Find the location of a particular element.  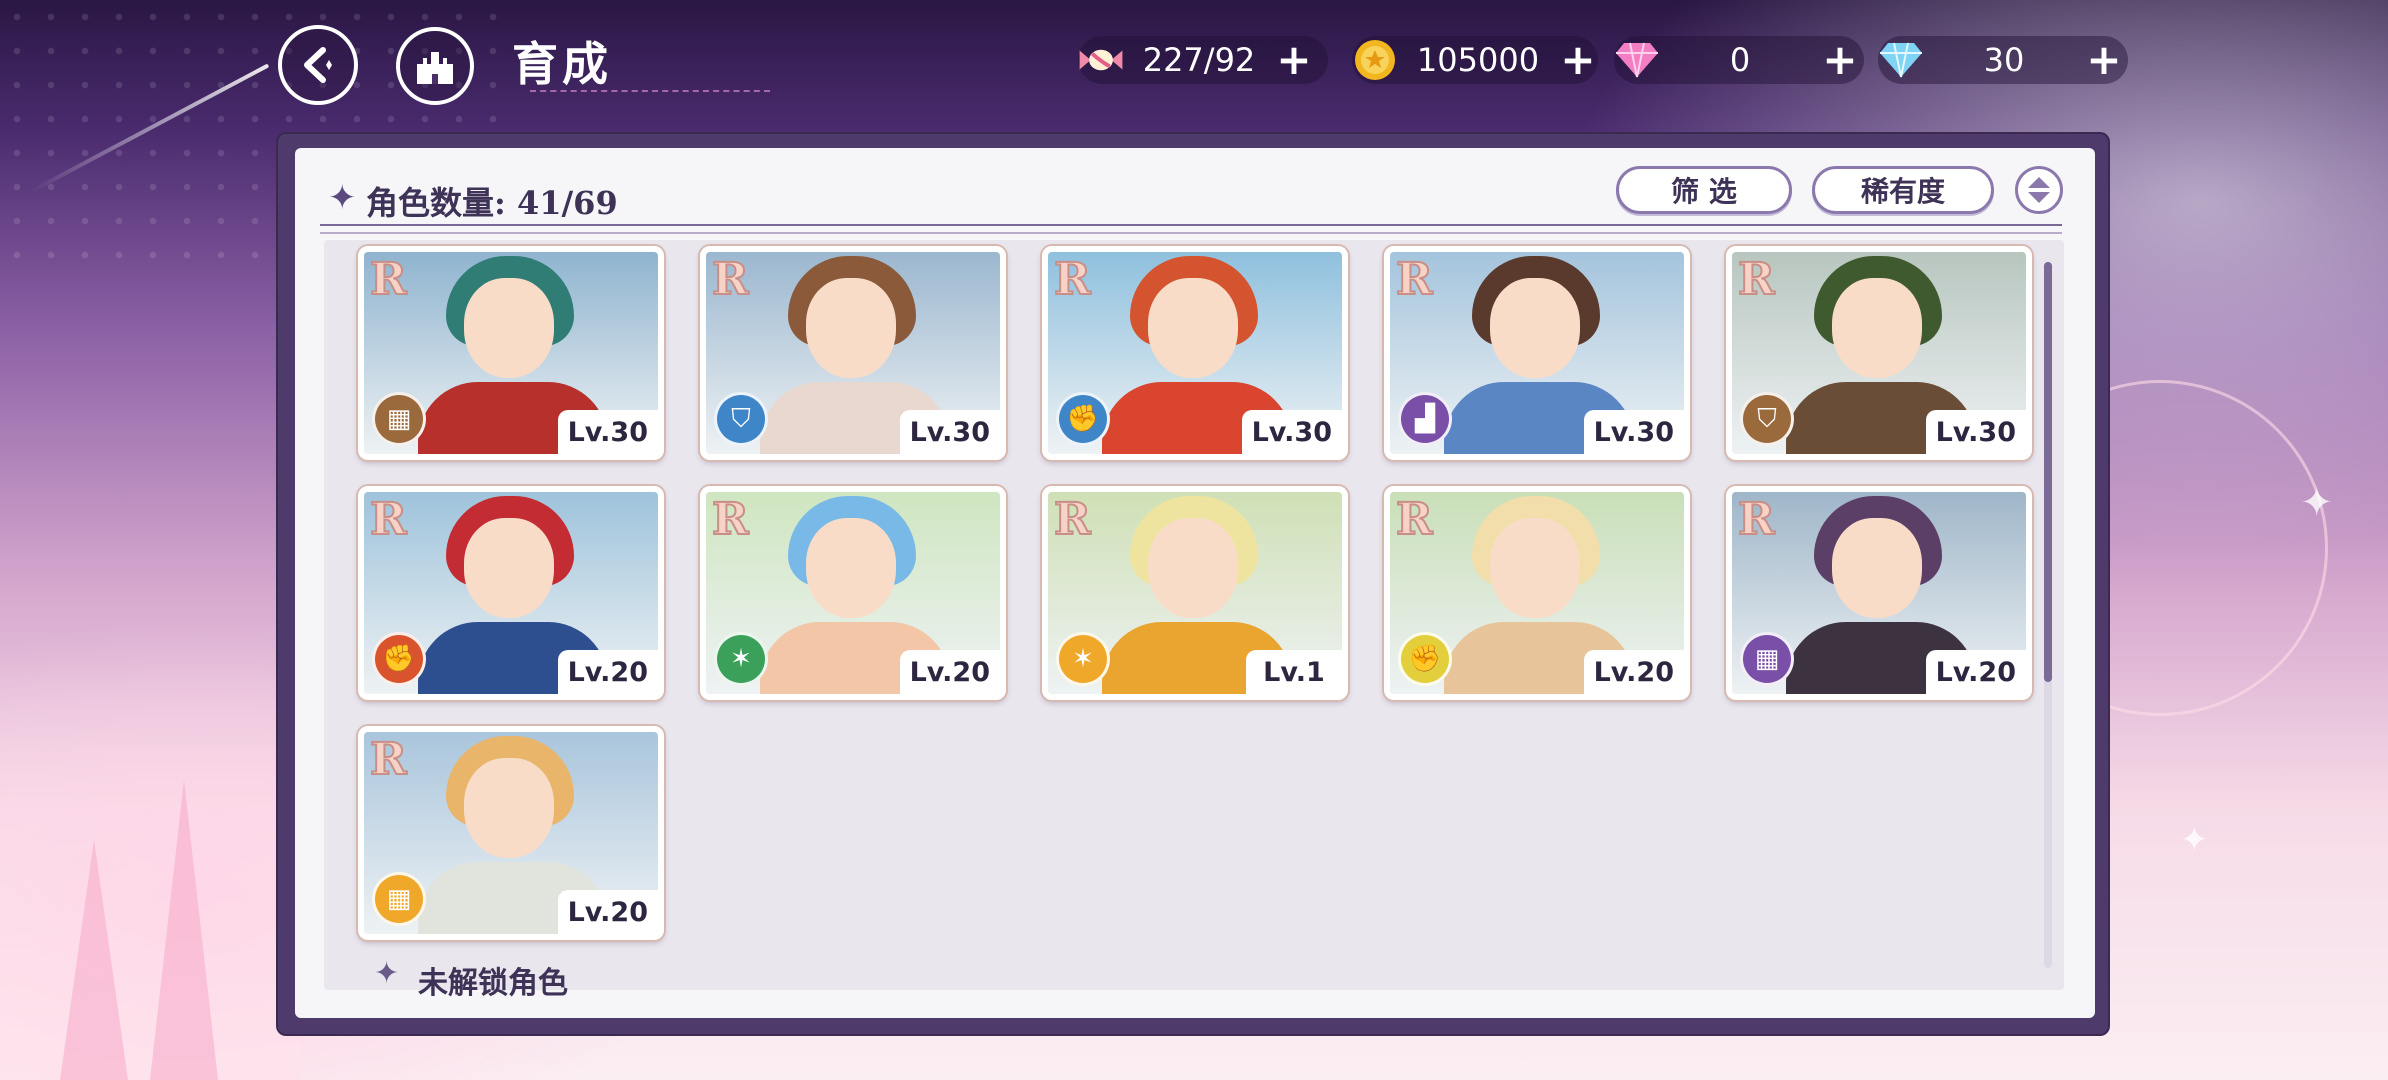

level-label: Lv.1 is located at coordinates (1294, 672).